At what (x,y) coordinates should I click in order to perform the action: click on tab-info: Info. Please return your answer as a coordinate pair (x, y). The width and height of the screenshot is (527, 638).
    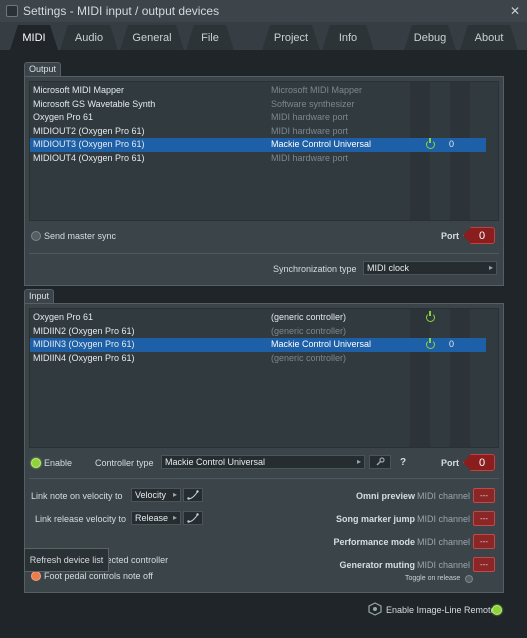
    Looking at the image, I should click on (348, 37).